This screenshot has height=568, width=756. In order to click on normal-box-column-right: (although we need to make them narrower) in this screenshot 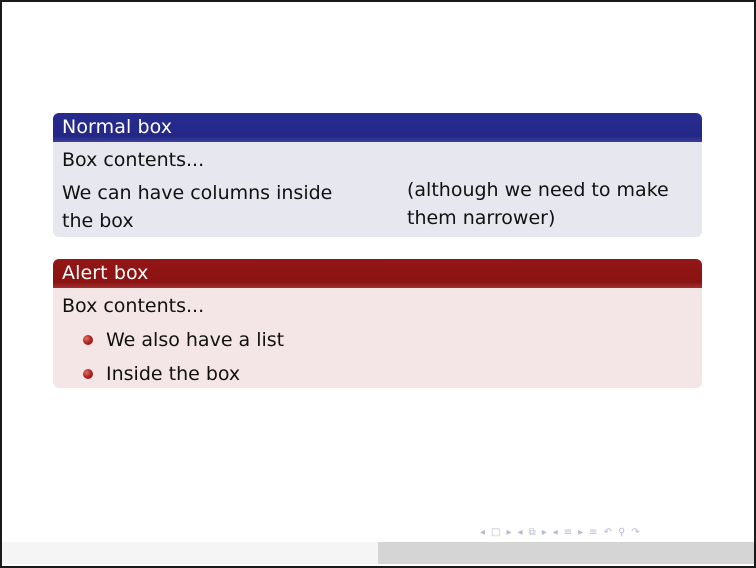, I will do `click(538, 204)`.